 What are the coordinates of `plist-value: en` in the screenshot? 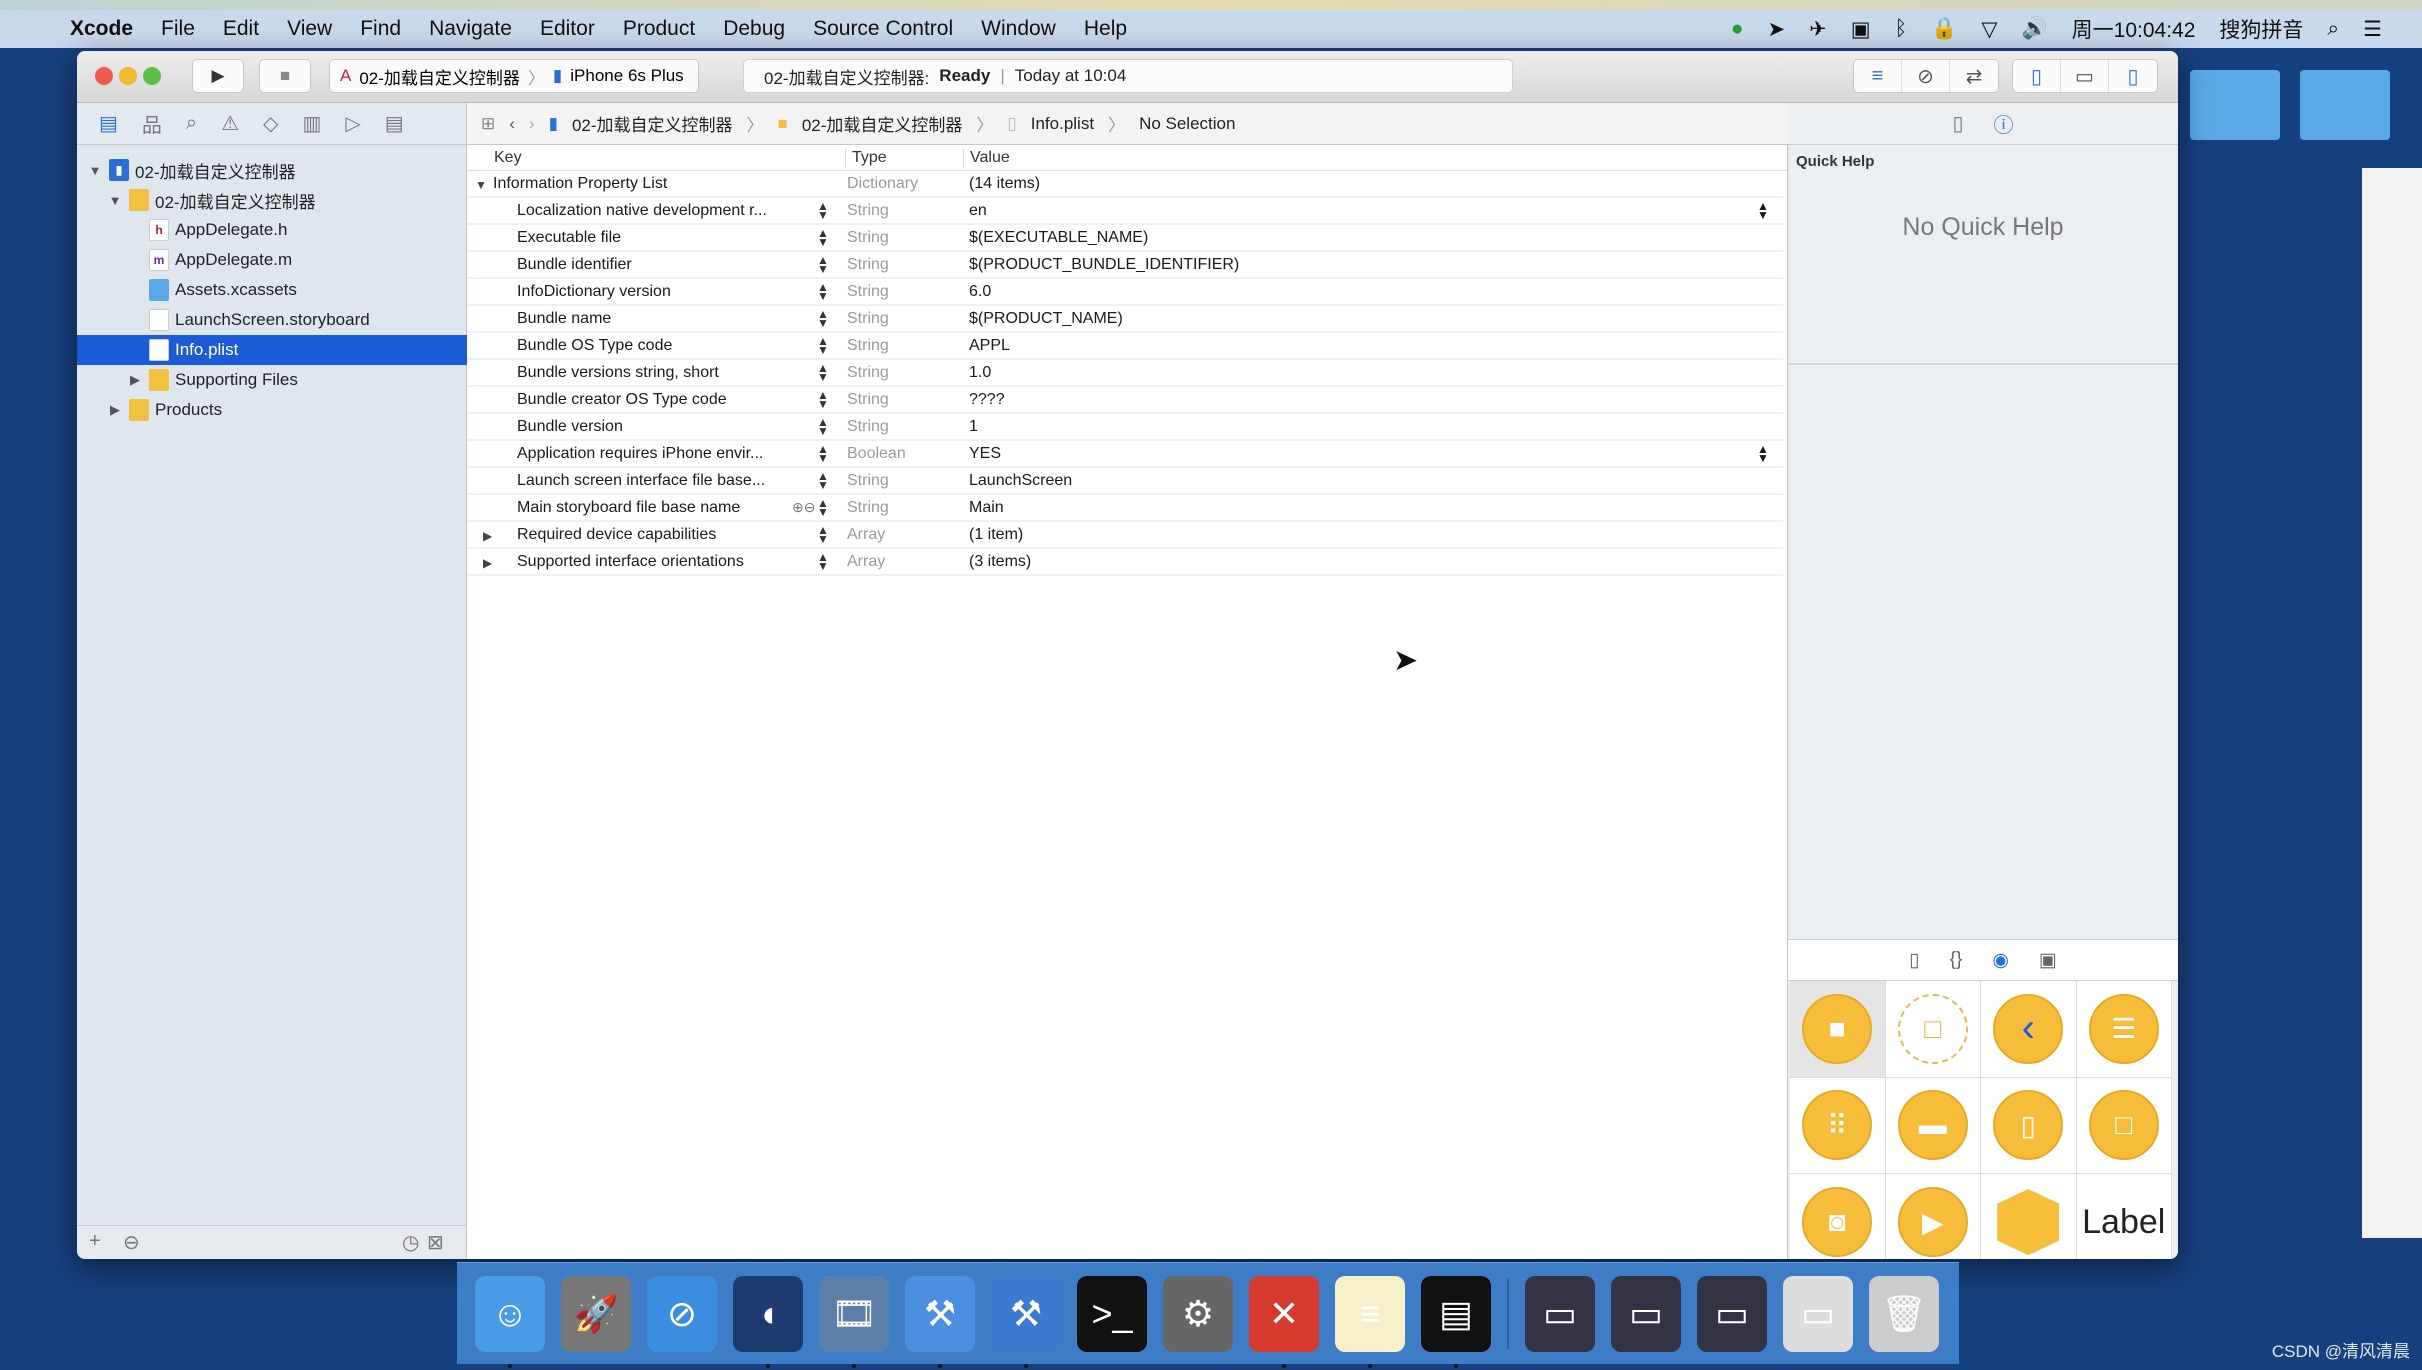 It's located at (978, 211).